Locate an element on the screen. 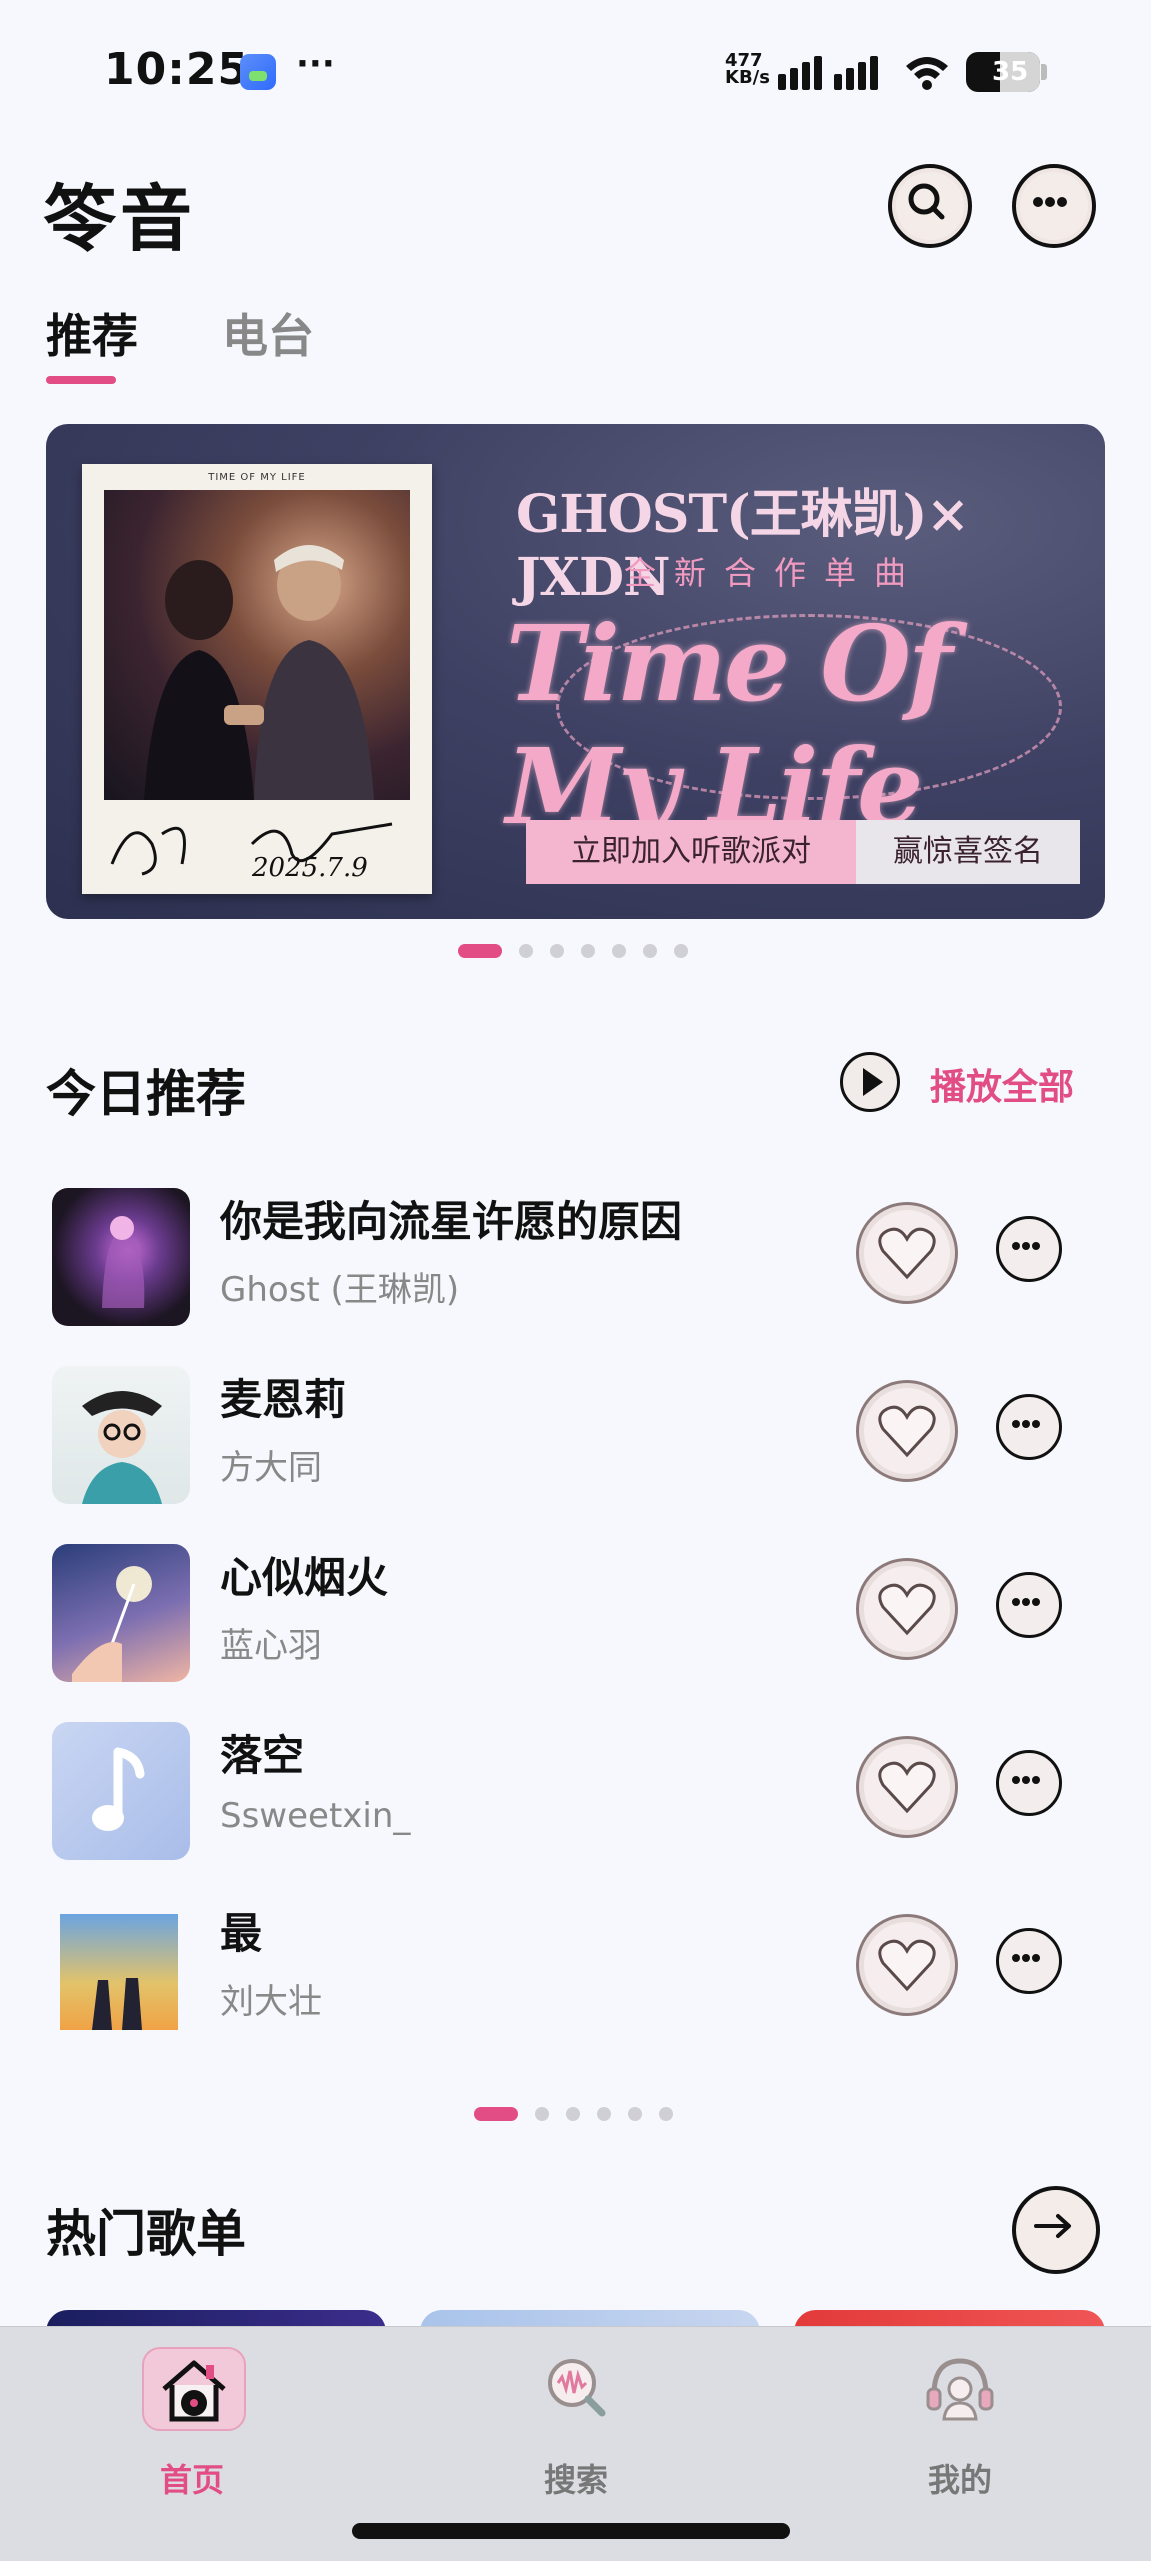  app-title: 笭音 is located at coordinates (120, 219).